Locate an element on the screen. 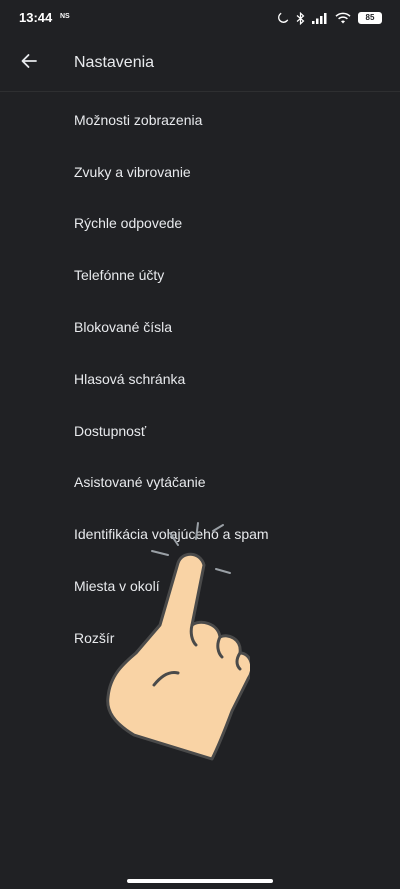 This screenshot has height=889, width=400. settings-item-voicemail: Hlasová schránka is located at coordinates (200, 379).